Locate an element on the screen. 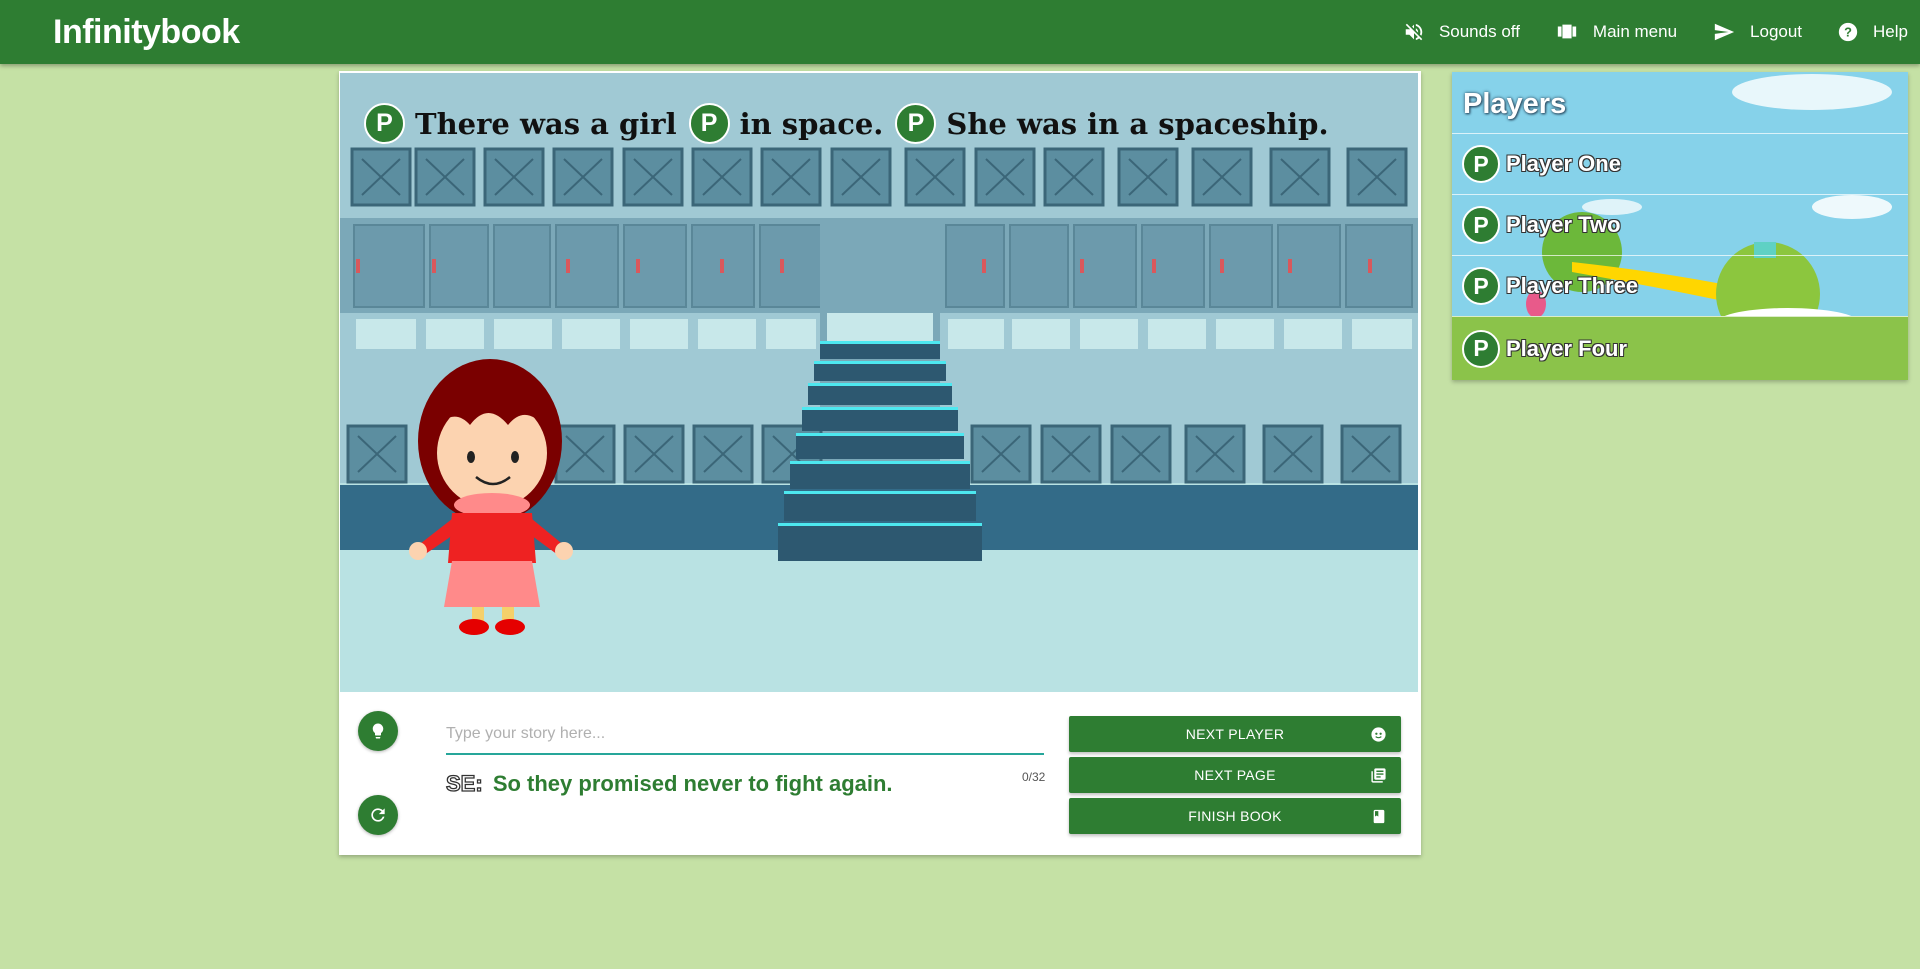 The image size is (1920, 969). hint-button is located at coordinates (378, 731).